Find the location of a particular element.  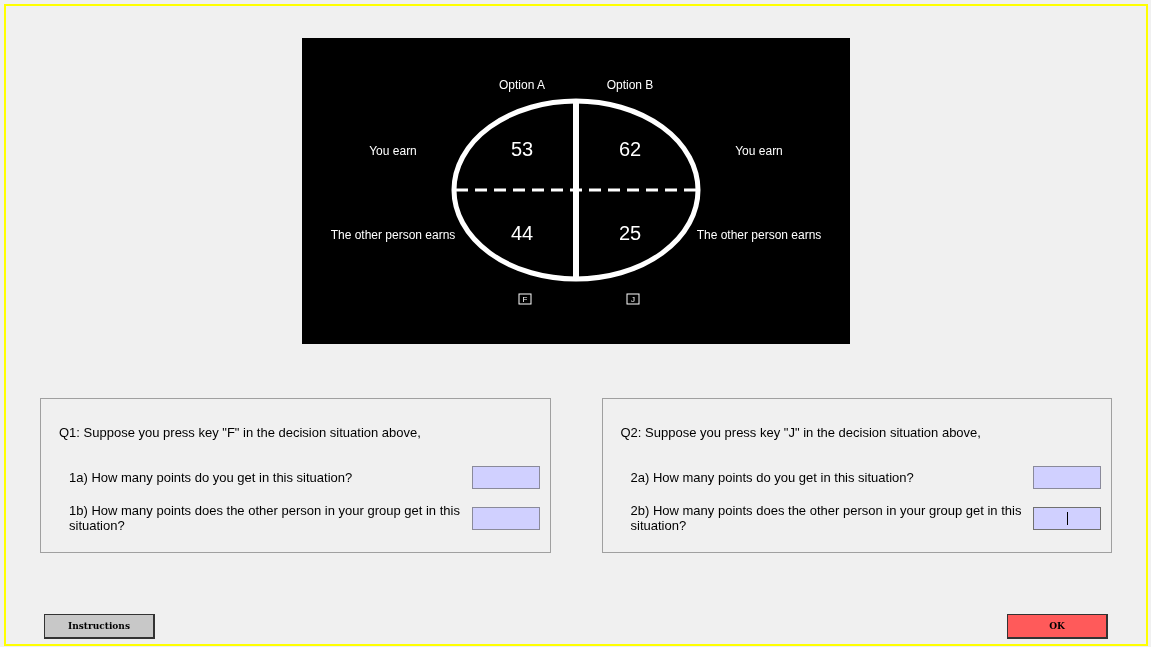

question-title: Q2: Suppose you press key "J" in the decision situation above, is located at coordinates (801, 432).